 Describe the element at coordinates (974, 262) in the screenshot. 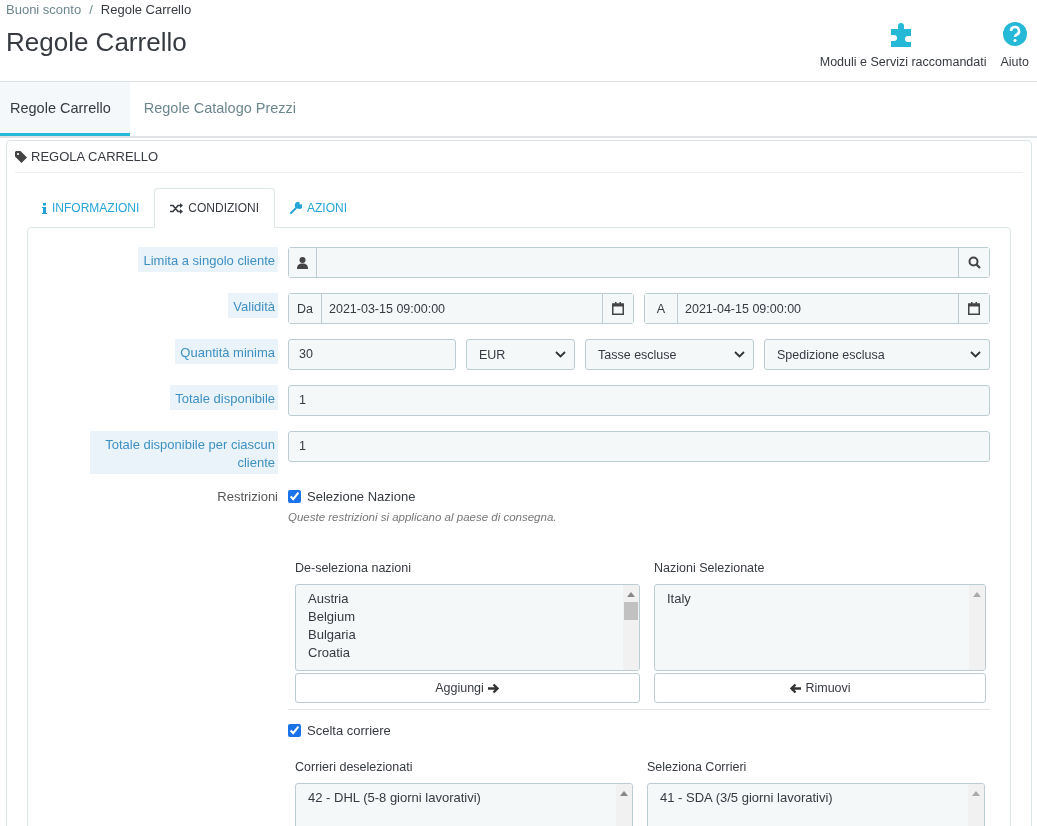

I see `search-icon` at that location.